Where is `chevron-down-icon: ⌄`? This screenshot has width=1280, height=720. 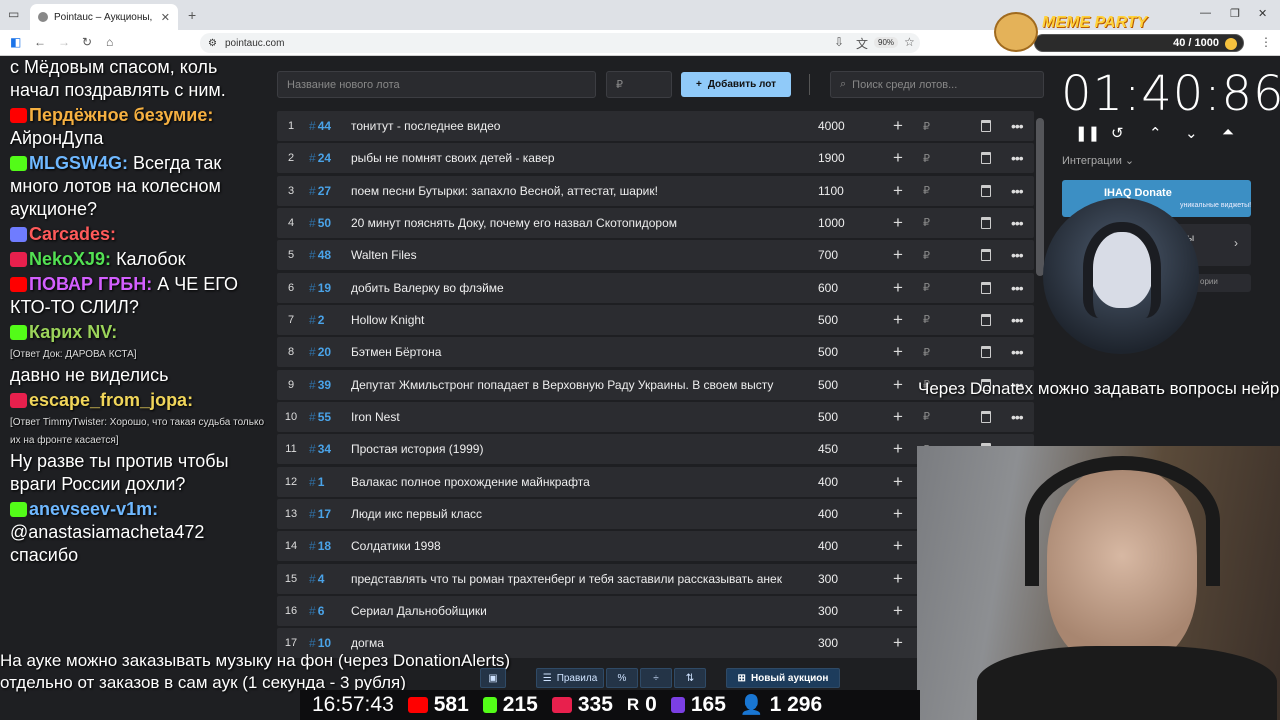
chevron-down-icon: ⌄ is located at coordinates (1191, 133).